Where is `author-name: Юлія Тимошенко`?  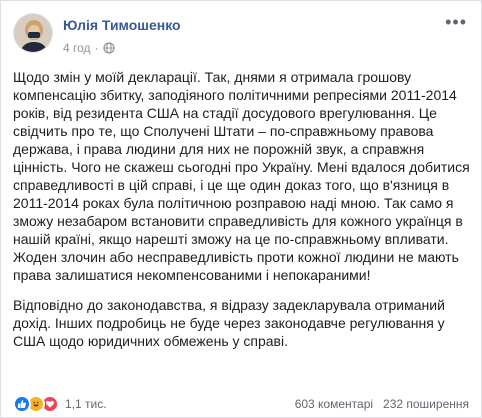
author-name: Юлія Тимошенко is located at coordinates (122, 25).